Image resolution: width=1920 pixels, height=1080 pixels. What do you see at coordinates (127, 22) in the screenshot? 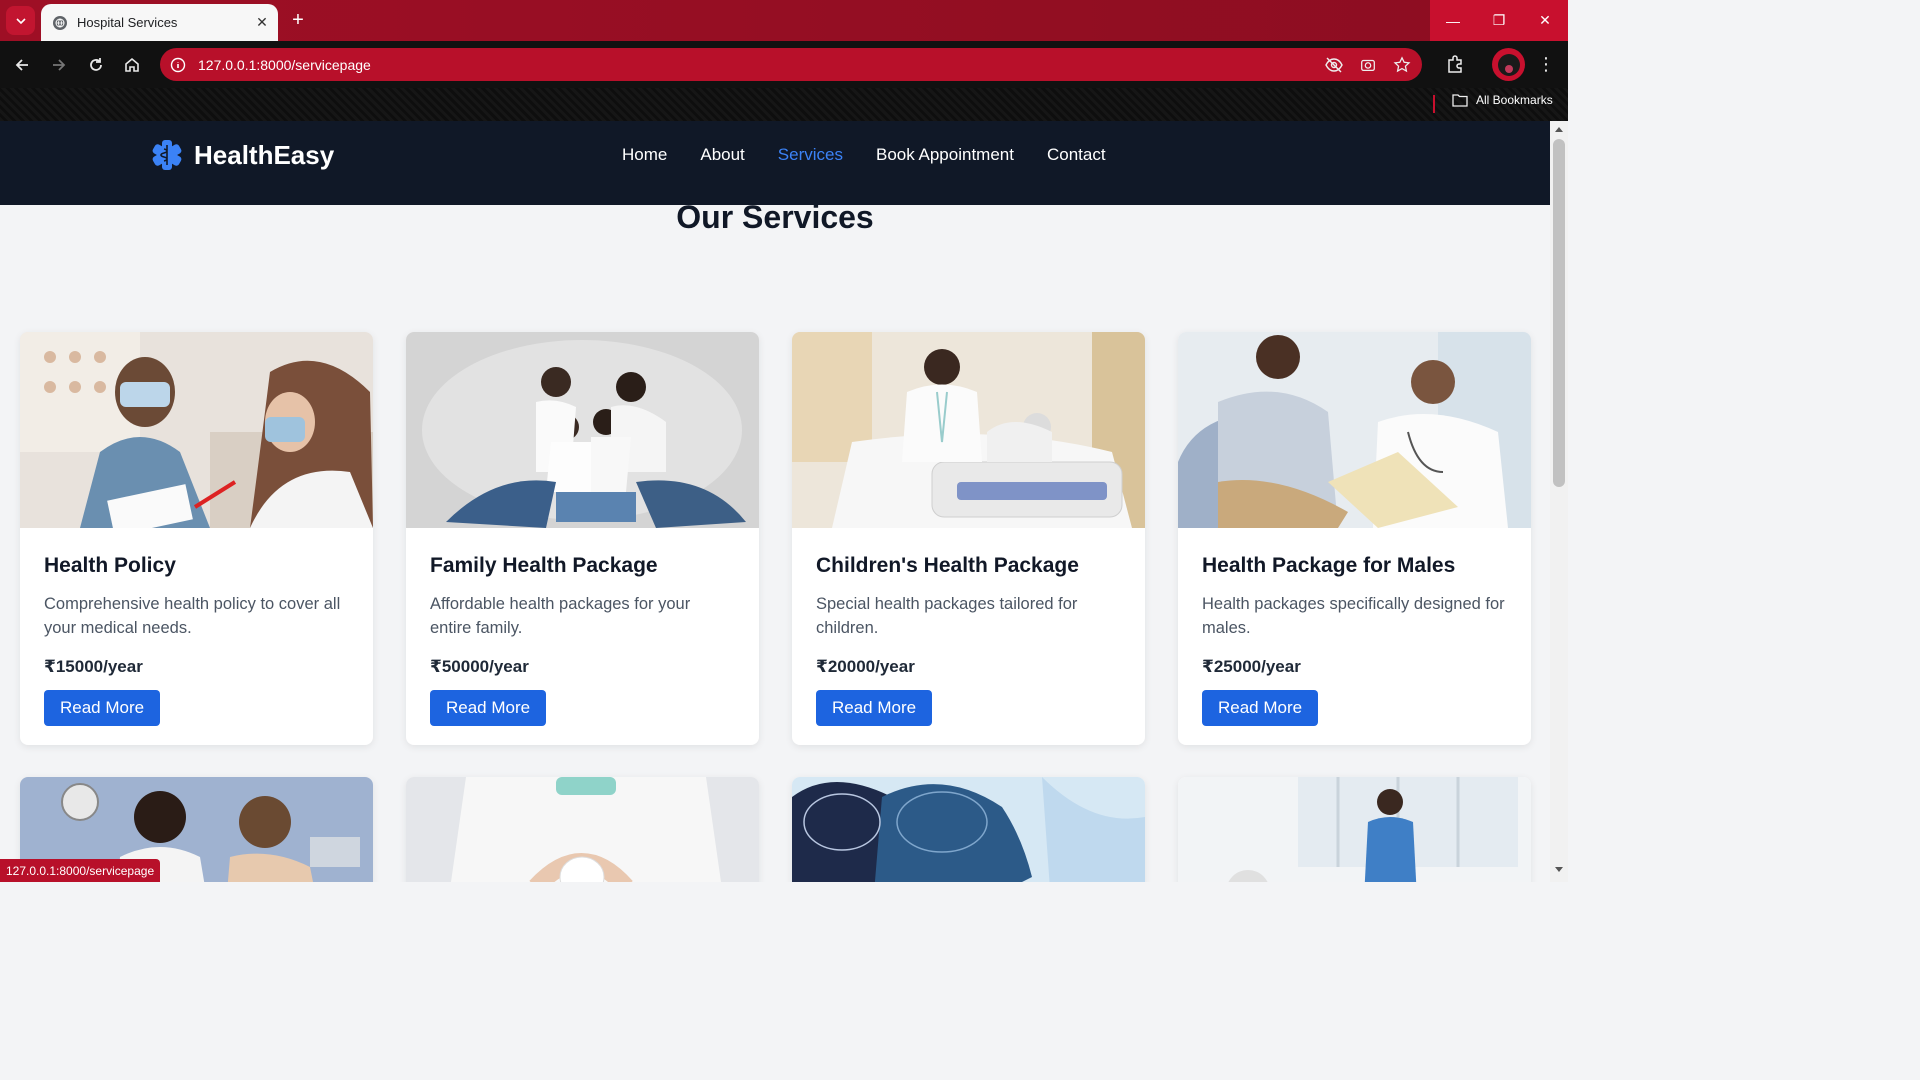
I see `tab-title: Hospital Services` at bounding box center [127, 22].